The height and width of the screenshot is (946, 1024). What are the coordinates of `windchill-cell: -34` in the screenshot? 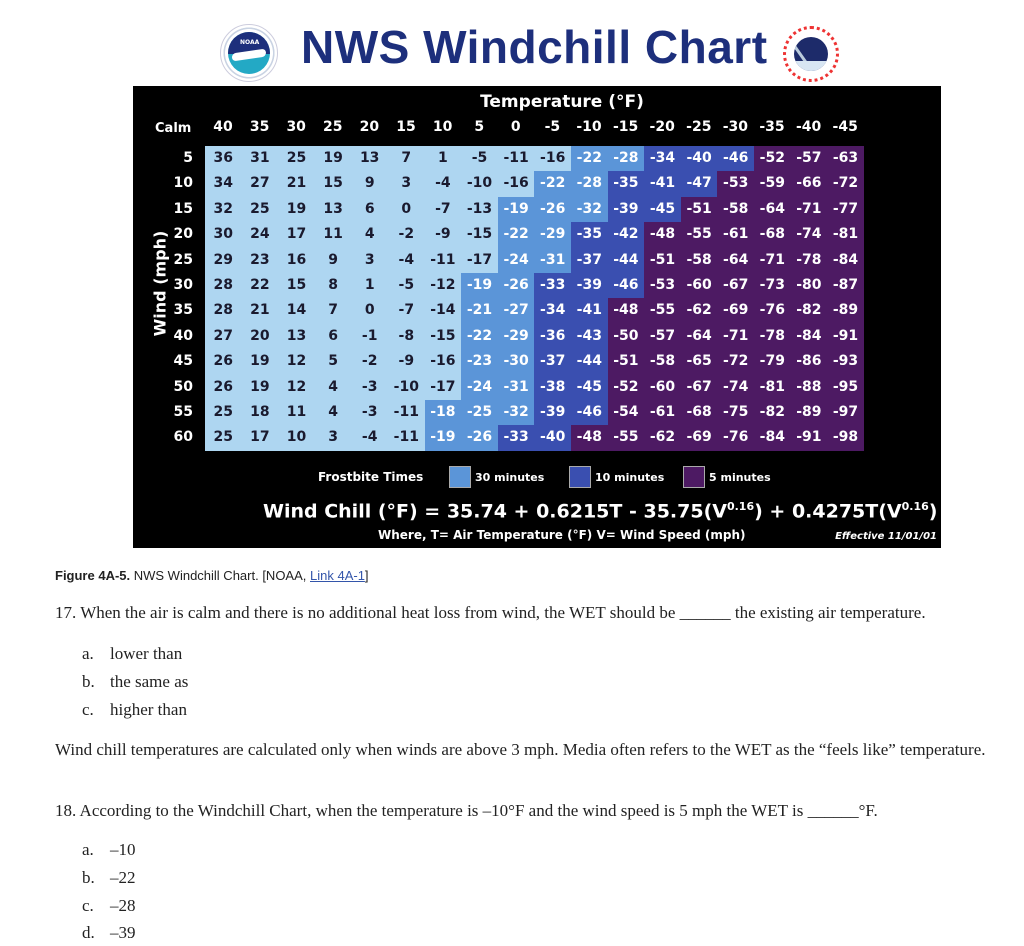 It's located at (662, 159).